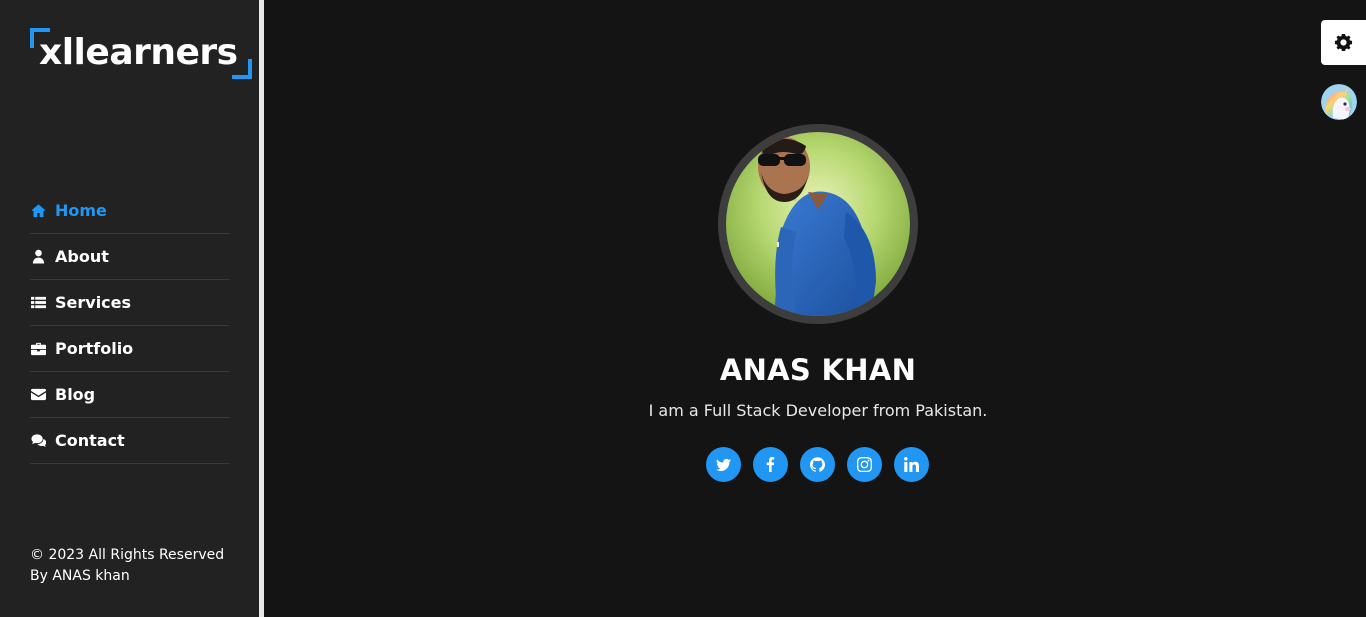 This screenshot has height=617, width=1366. I want to click on sidebar-item-portfolio: Portfolio, so click(129, 349).